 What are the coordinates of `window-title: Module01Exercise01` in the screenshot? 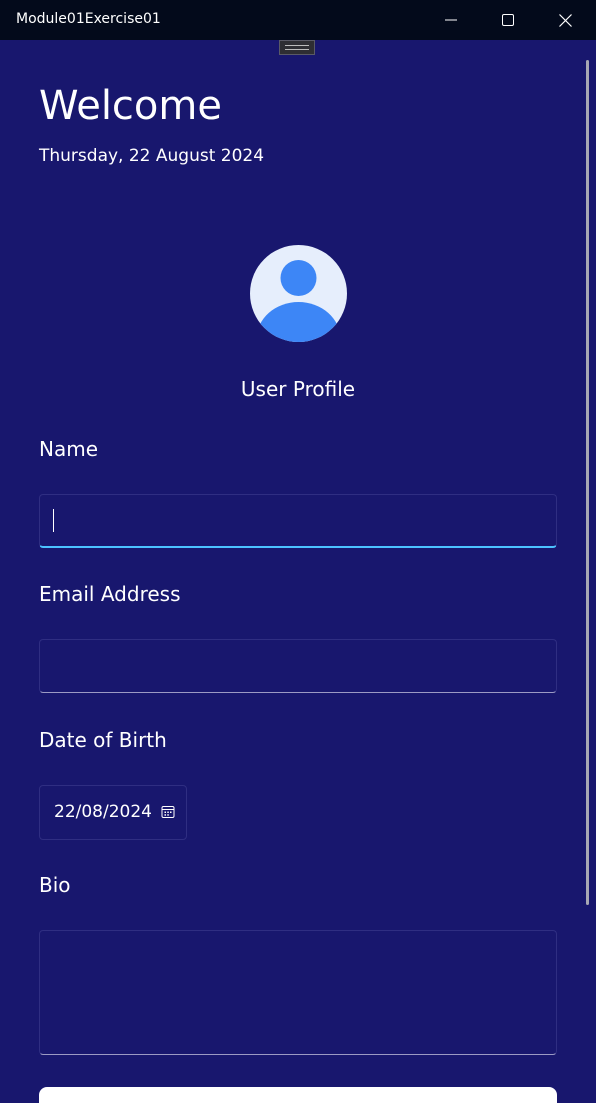 It's located at (88, 19).